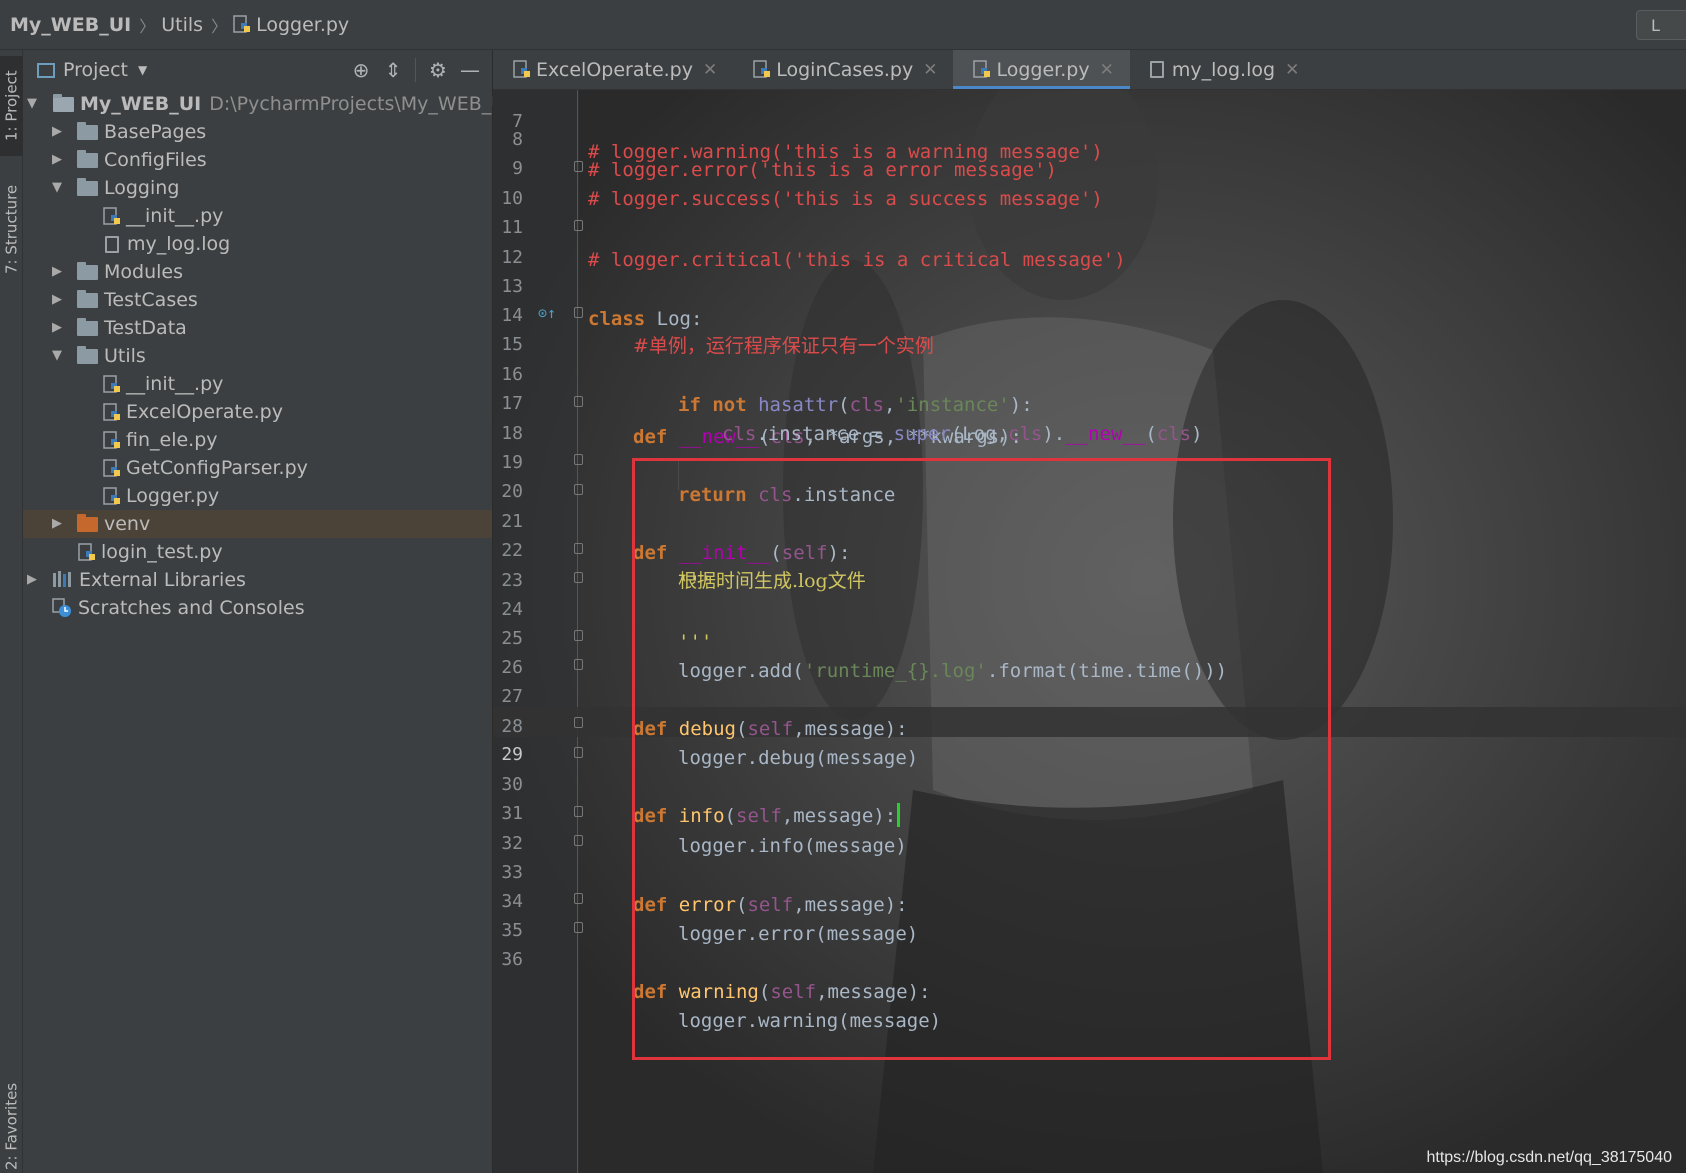 The image size is (1686, 1173). What do you see at coordinates (361, 70) in the screenshot?
I see `locate-icon: ⊕` at bounding box center [361, 70].